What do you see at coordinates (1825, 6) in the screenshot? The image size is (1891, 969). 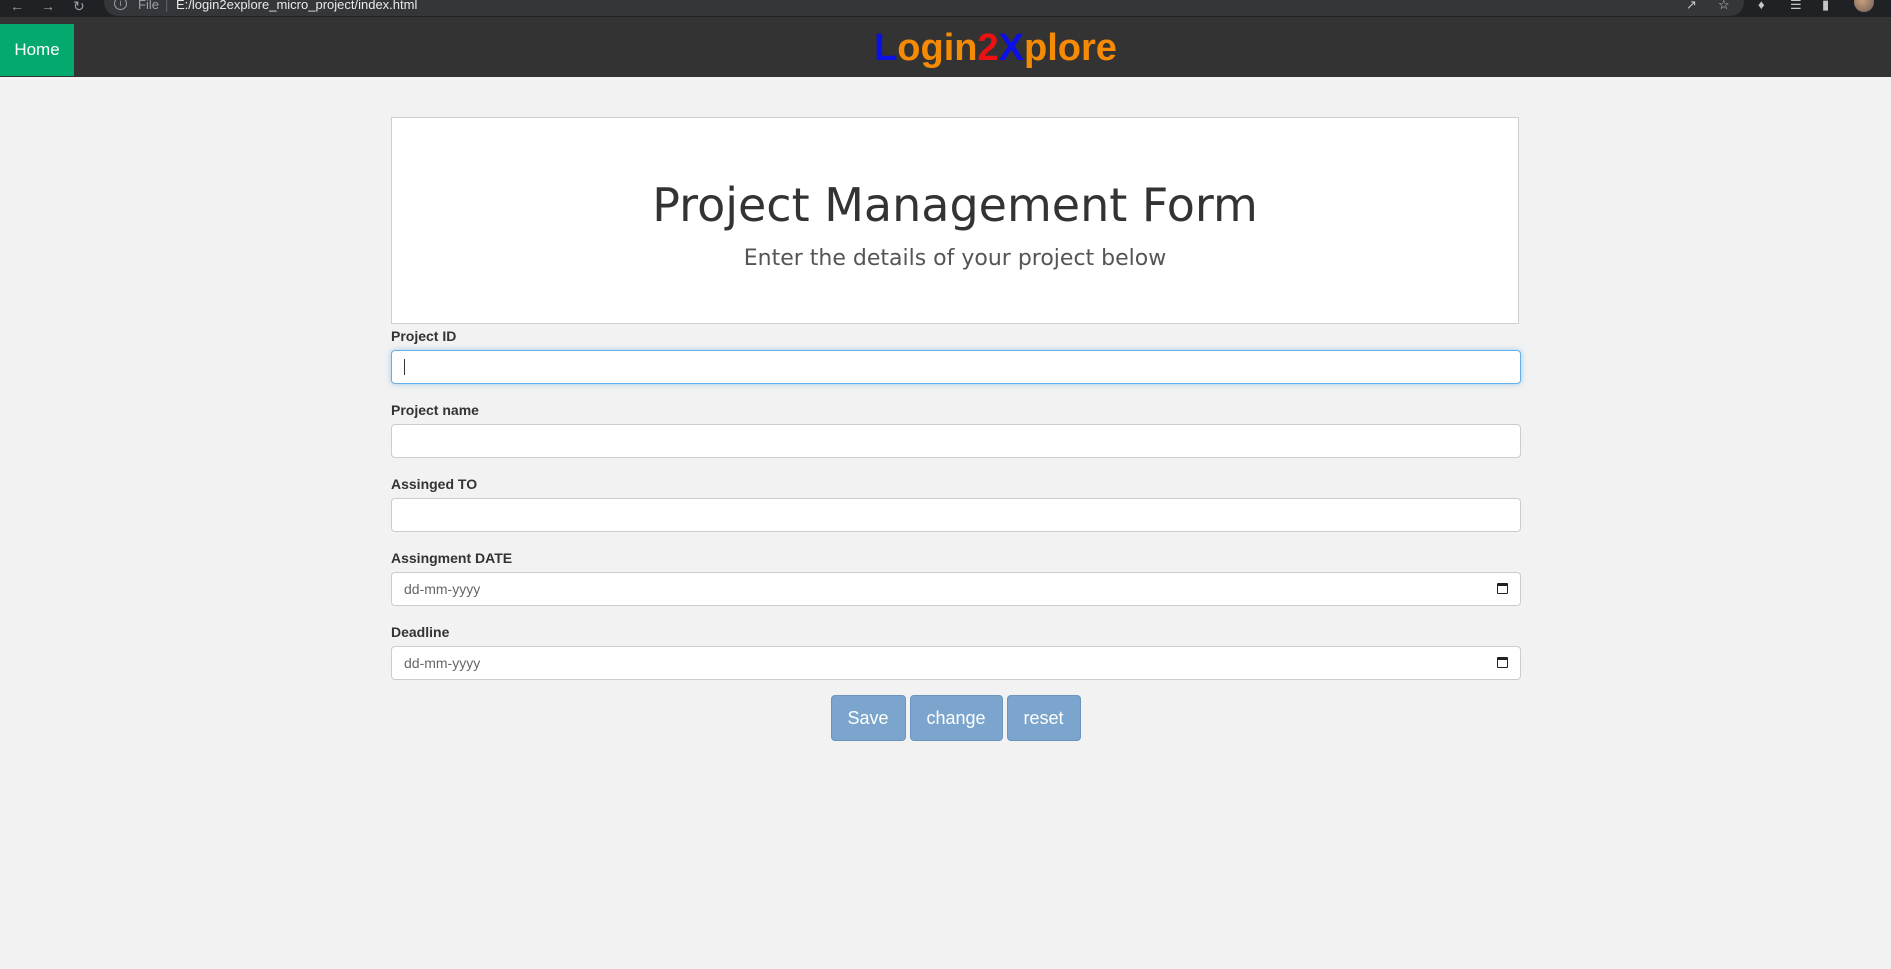 I see `side-panel-icon: ▮` at bounding box center [1825, 6].